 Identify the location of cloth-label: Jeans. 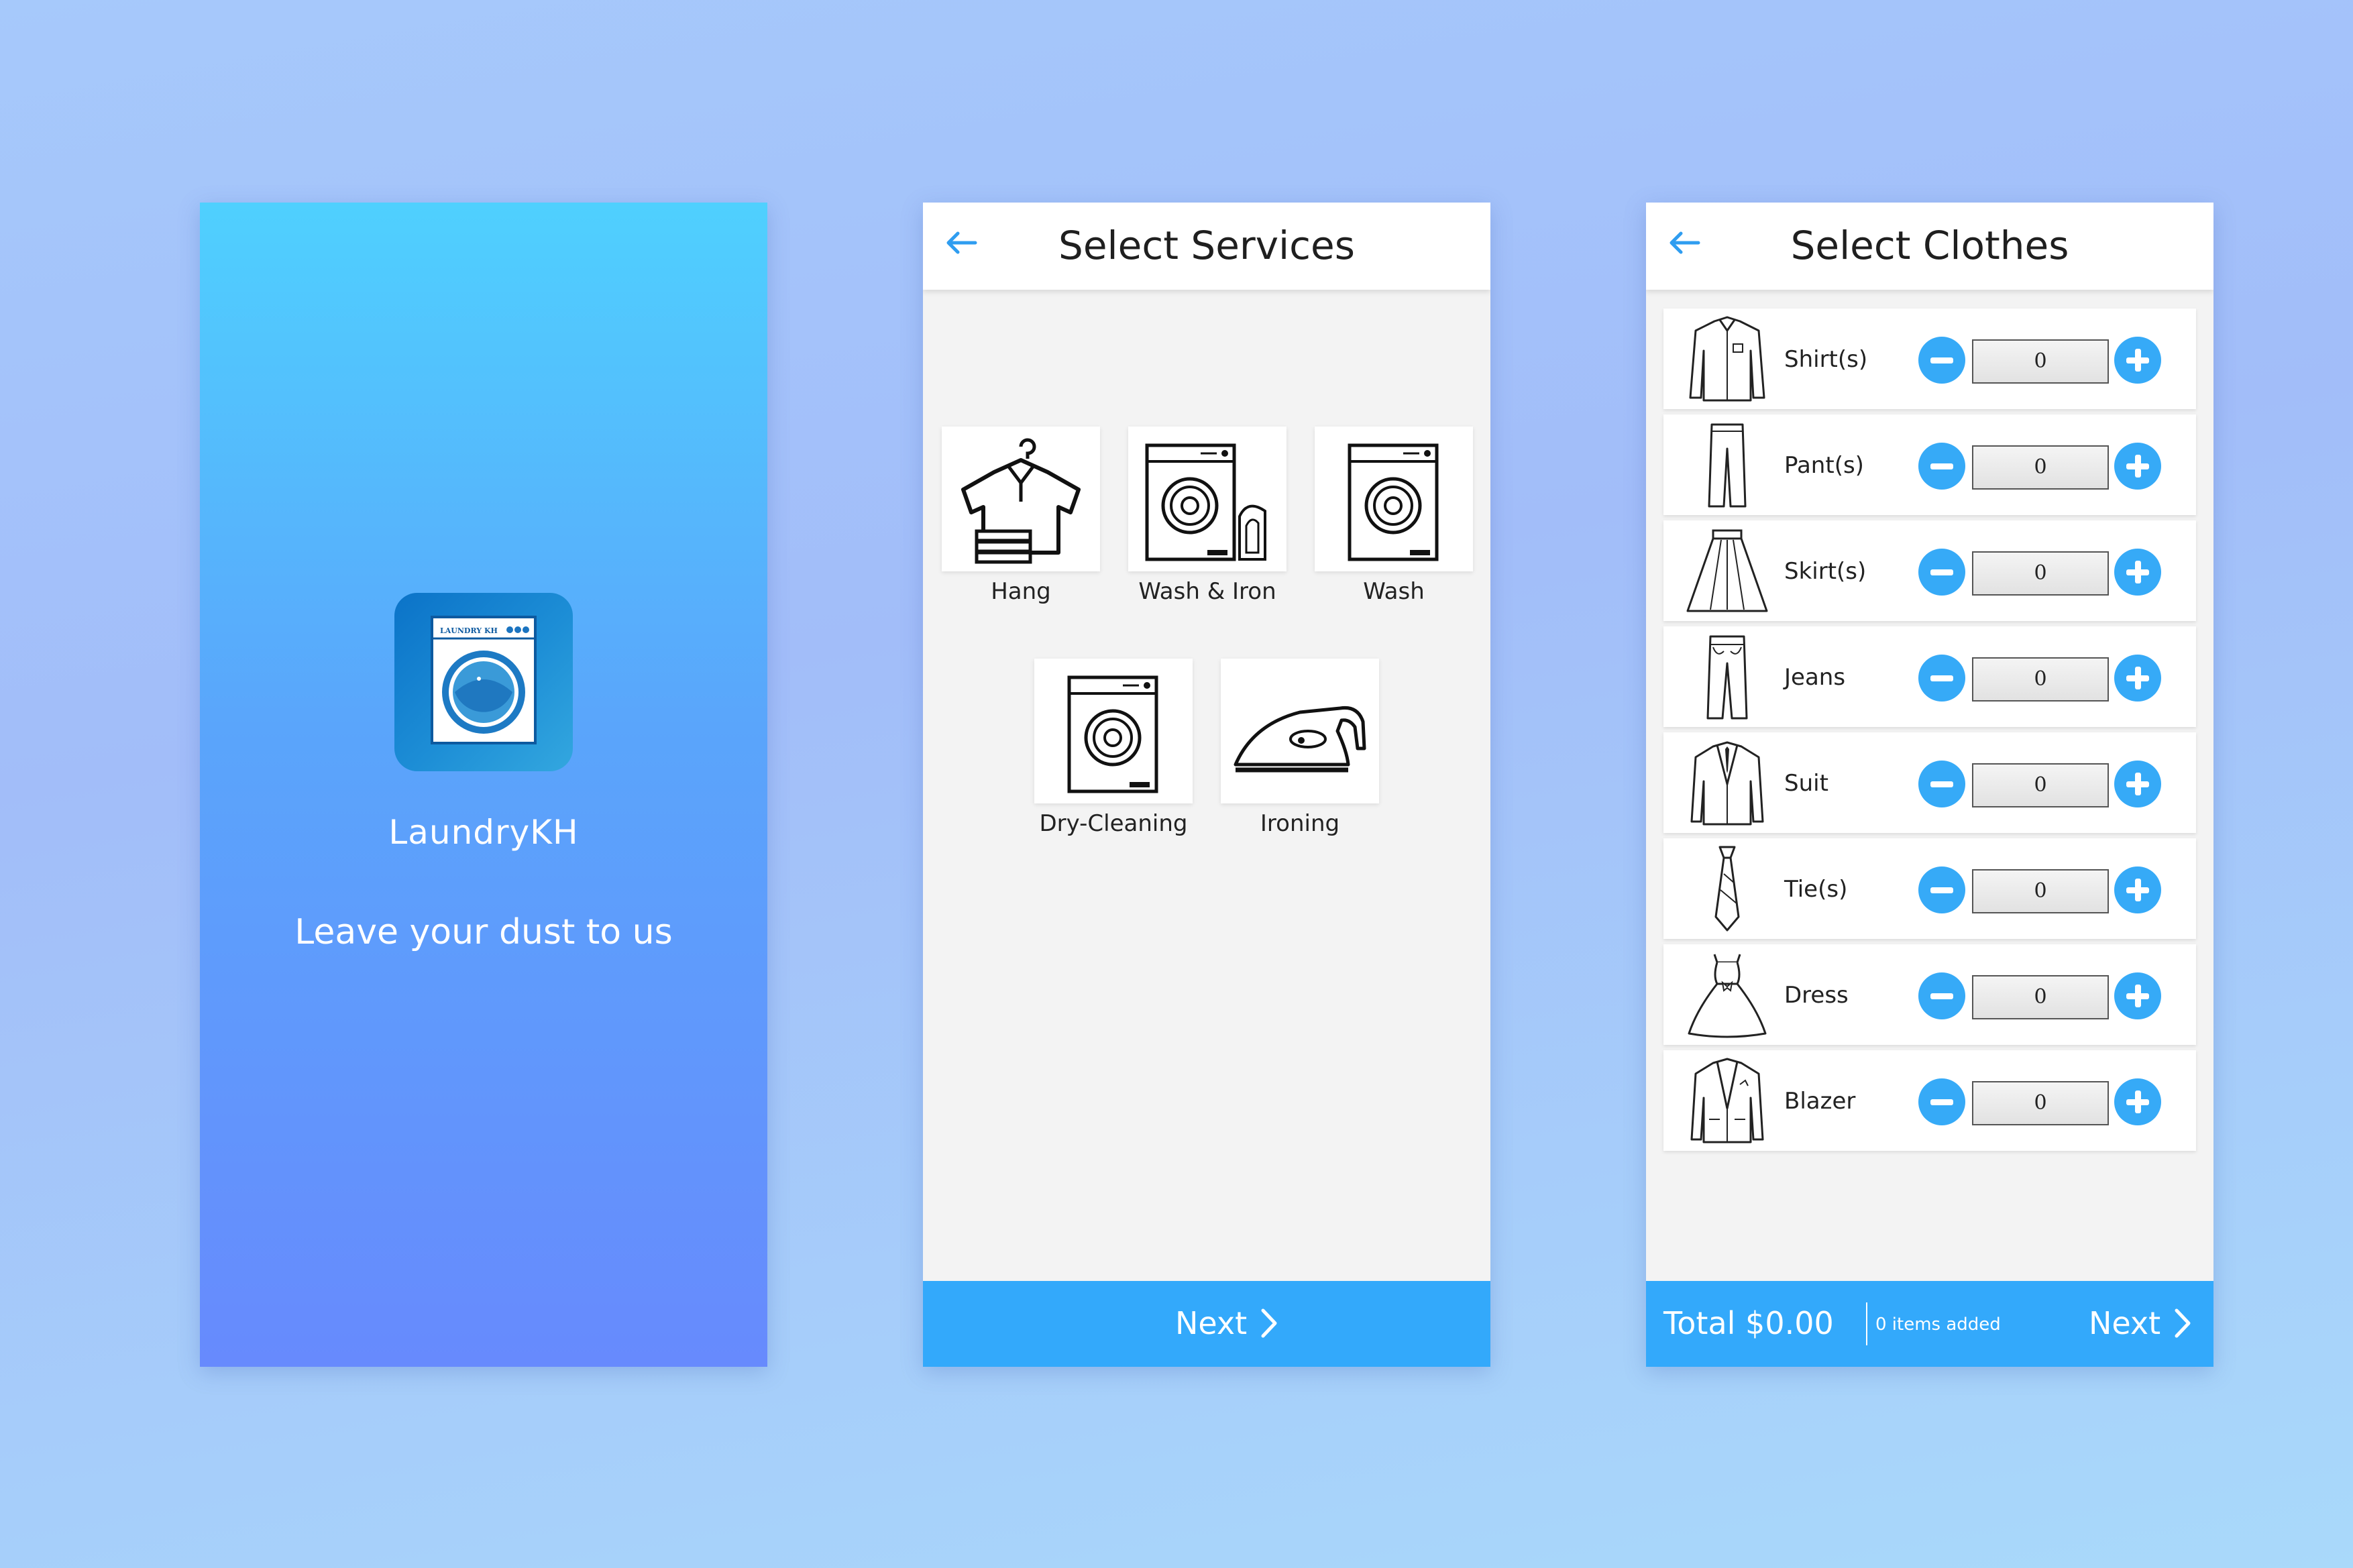
(1815, 677).